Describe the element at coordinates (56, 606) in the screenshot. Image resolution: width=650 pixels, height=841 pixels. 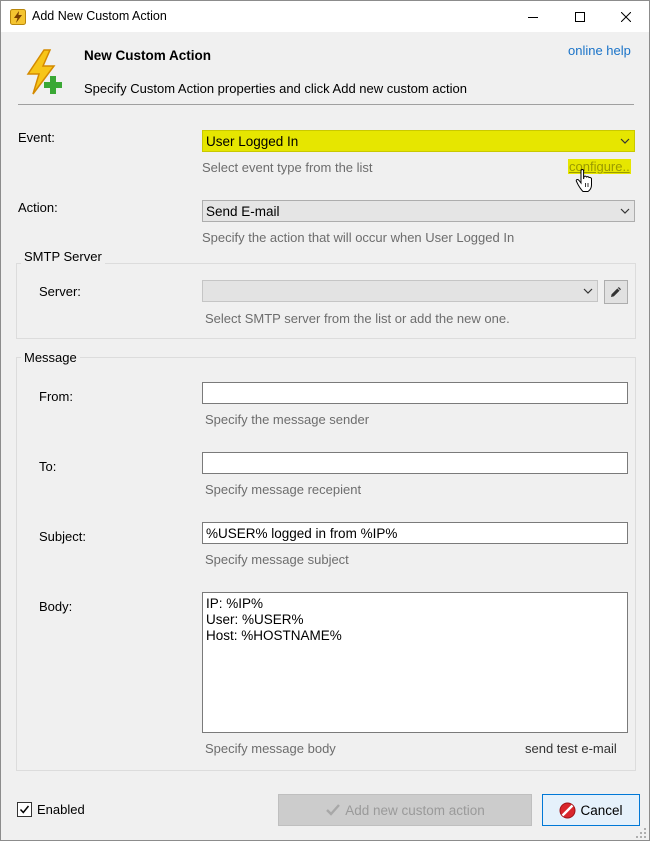
I see `body-label: Body:` at that location.